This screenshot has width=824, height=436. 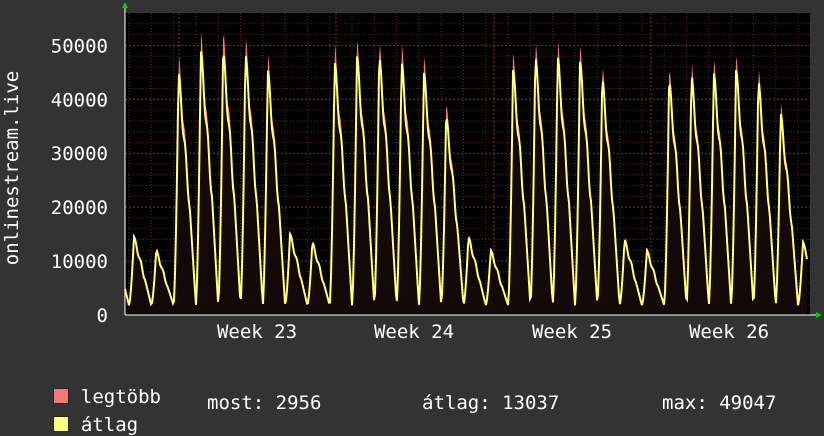 What do you see at coordinates (102, 316) in the screenshot?
I see `y-tick-label: 0` at bounding box center [102, 316].